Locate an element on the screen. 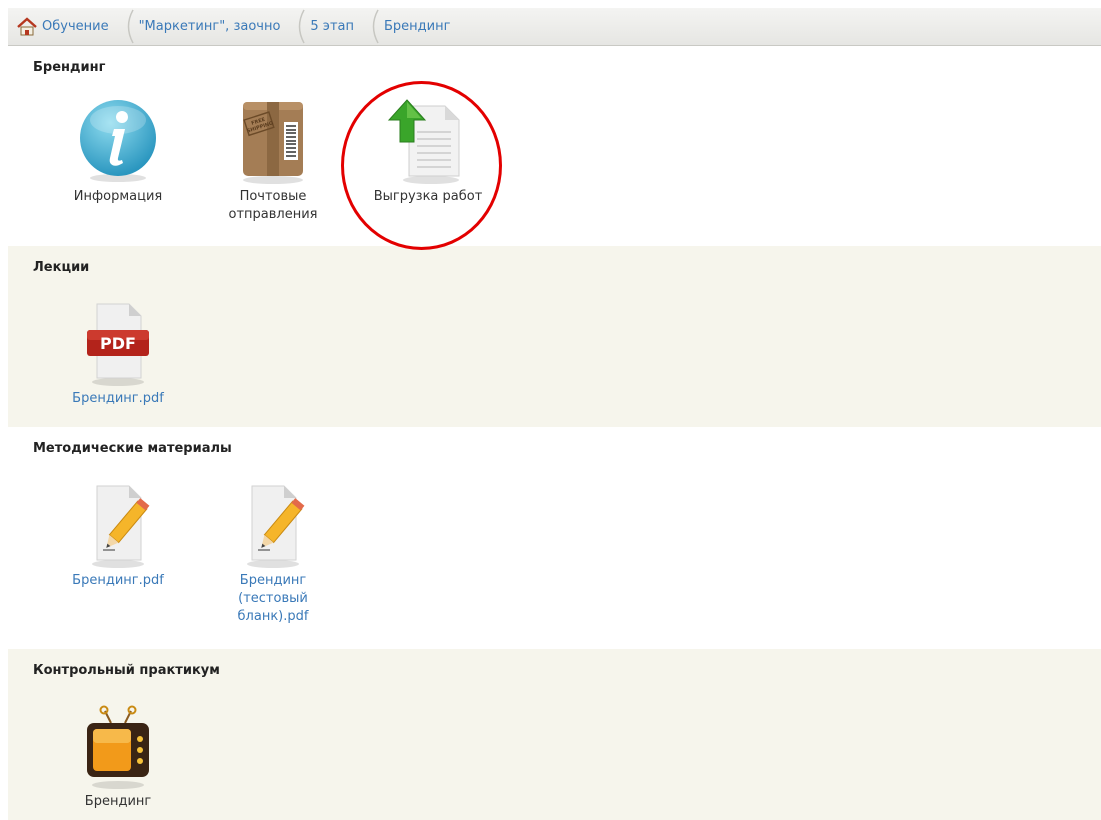 The width and height of the screenshot is (1101, 820). tile-information: Информация is located at coordinates (118, 151).